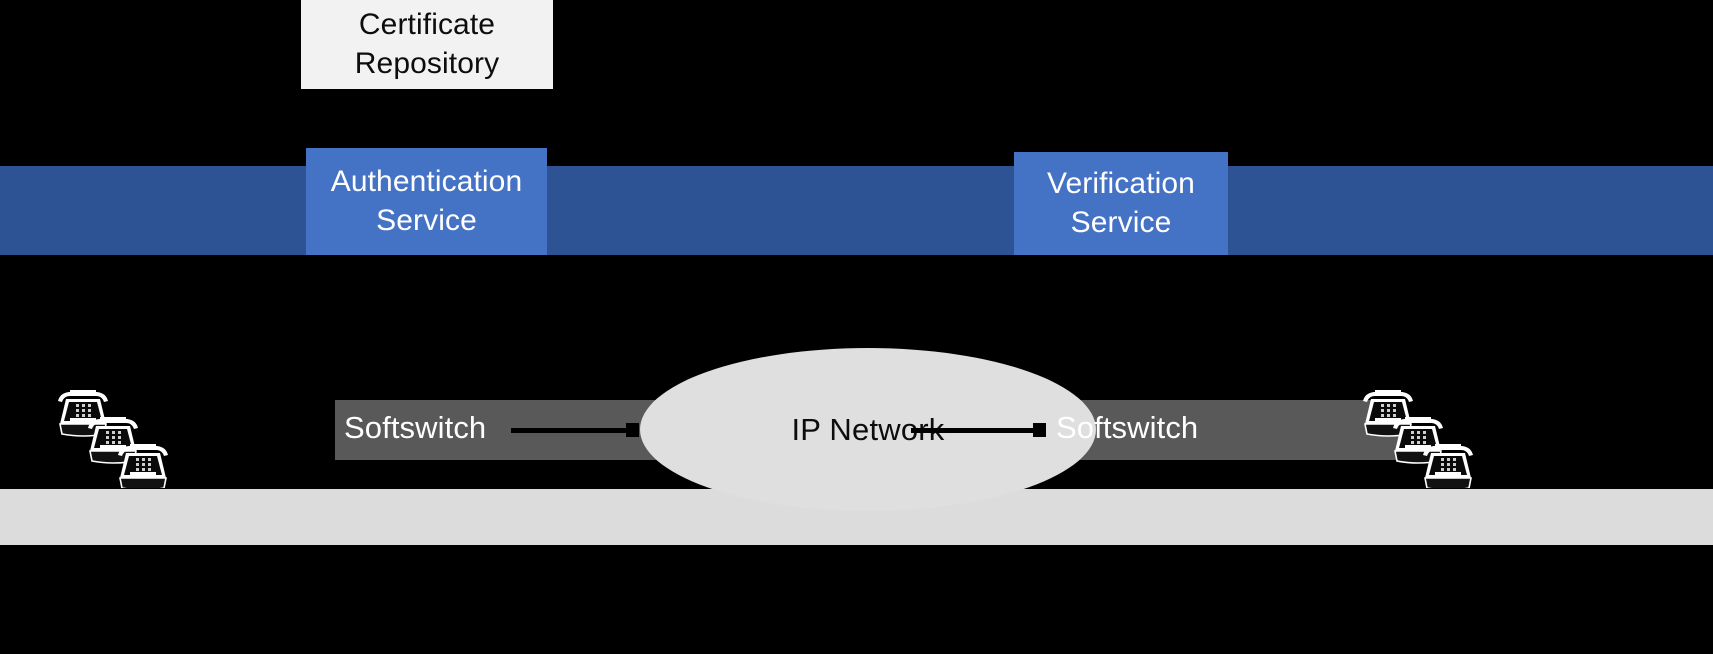  Describe the element at coordinates (1127, 427) in the screenshot. I see `softswitch-right-label: Softswitch` at that location.